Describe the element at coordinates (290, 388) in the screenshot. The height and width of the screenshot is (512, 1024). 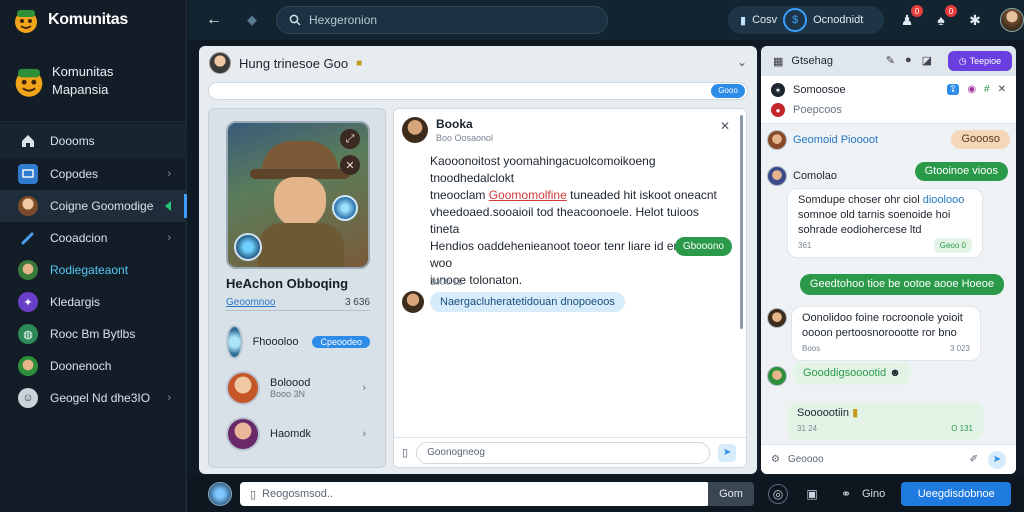
I see `friend-text: Boloood Booo 3N` at that location.